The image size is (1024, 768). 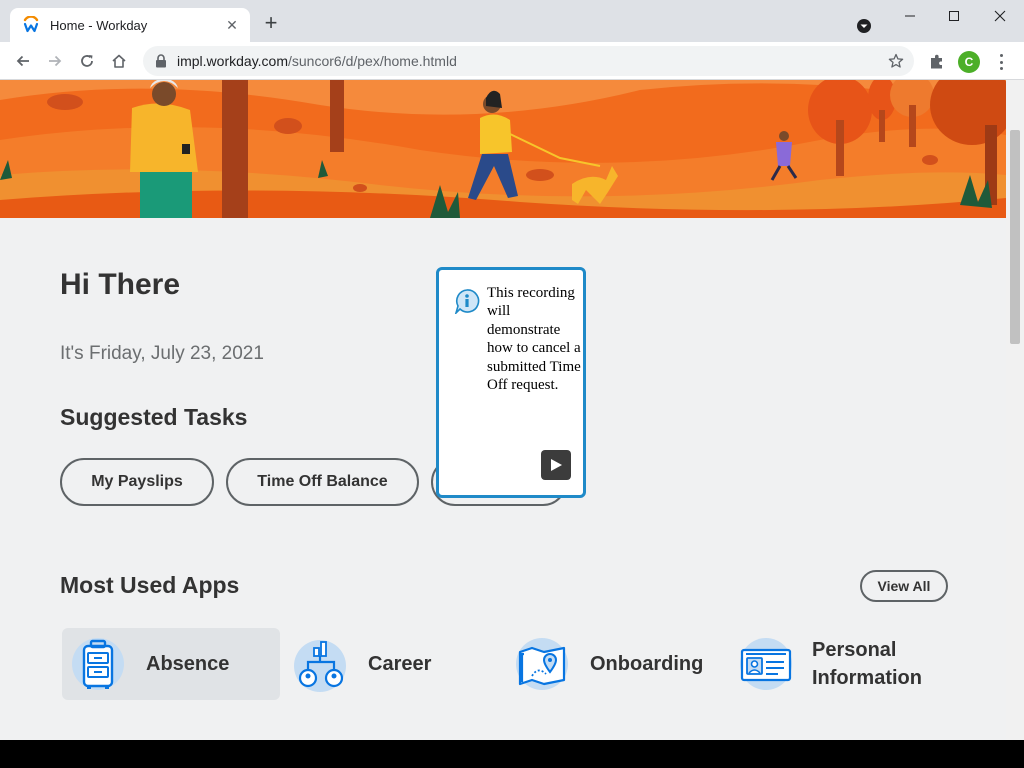 What do you see at coordinates (162, 353) in the screenshot?
I see `date-text: It's Friday, July 23, 2021` at bounding box center [162, 353].